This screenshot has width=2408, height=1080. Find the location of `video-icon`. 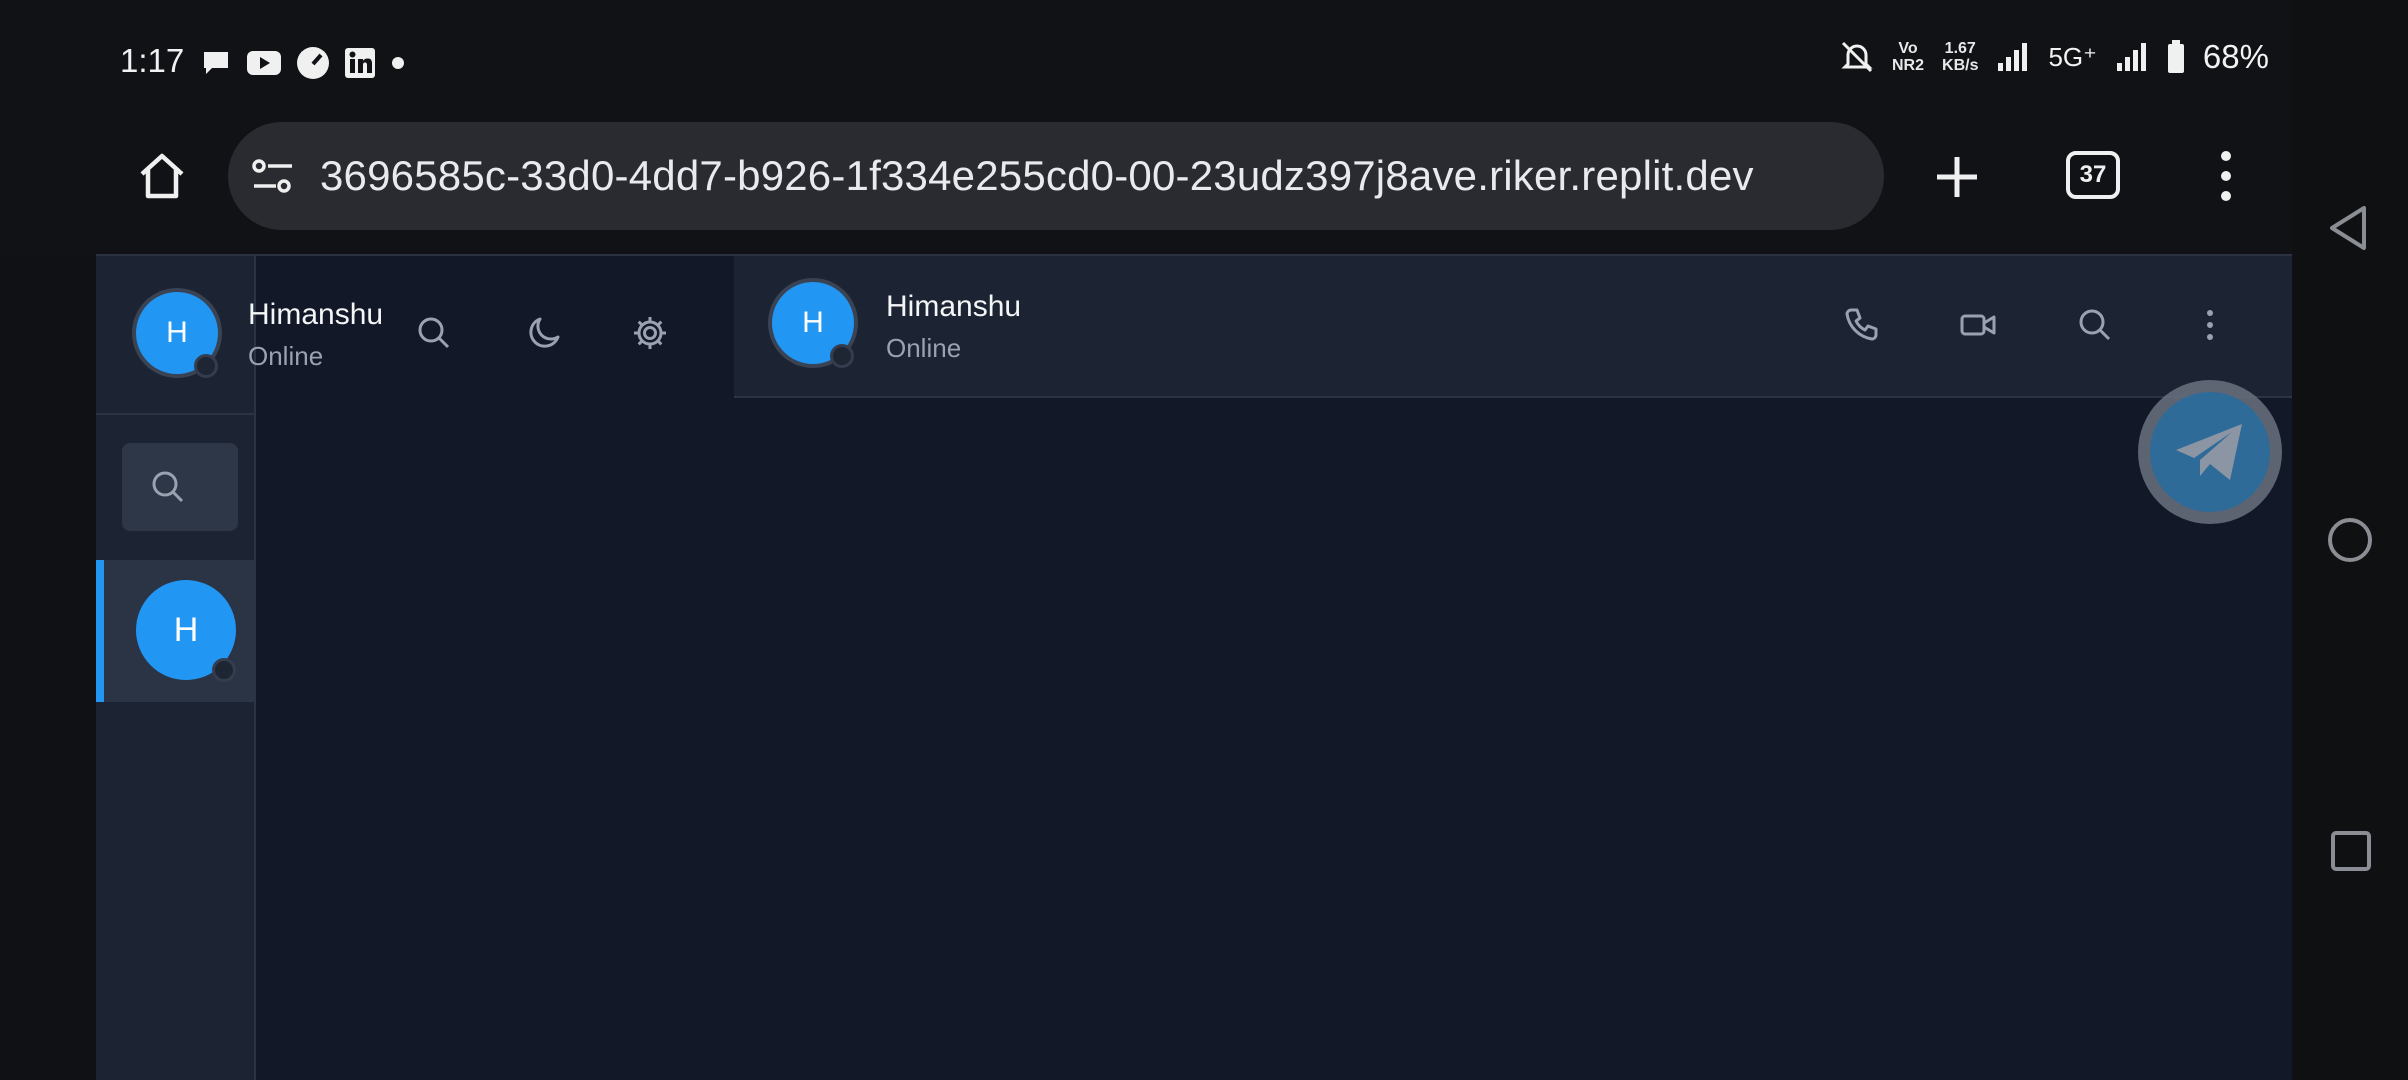

video-icon is located at coordinates (1978, 325).